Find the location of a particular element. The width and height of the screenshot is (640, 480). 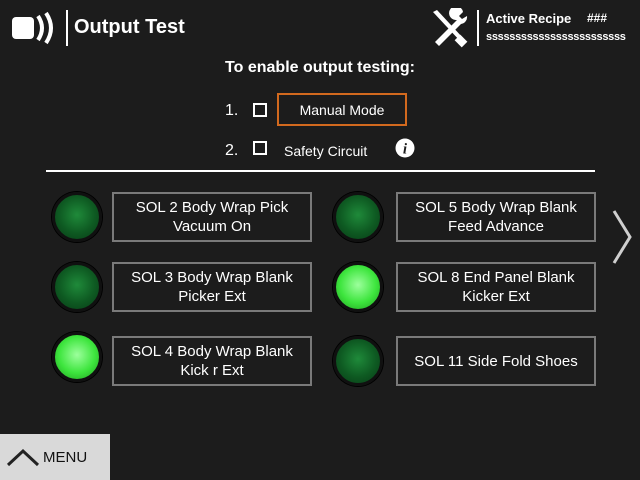

menu-label: MENU is located at coordinates (65, 457).